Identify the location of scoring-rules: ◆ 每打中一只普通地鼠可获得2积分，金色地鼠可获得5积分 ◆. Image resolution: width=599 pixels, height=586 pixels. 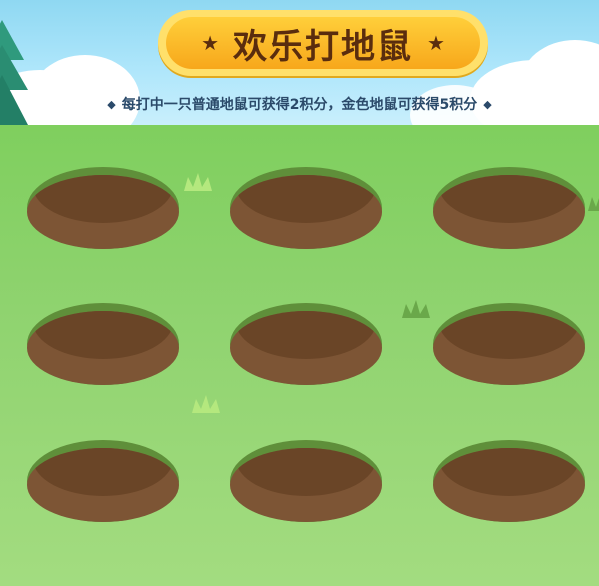
(299, 104).